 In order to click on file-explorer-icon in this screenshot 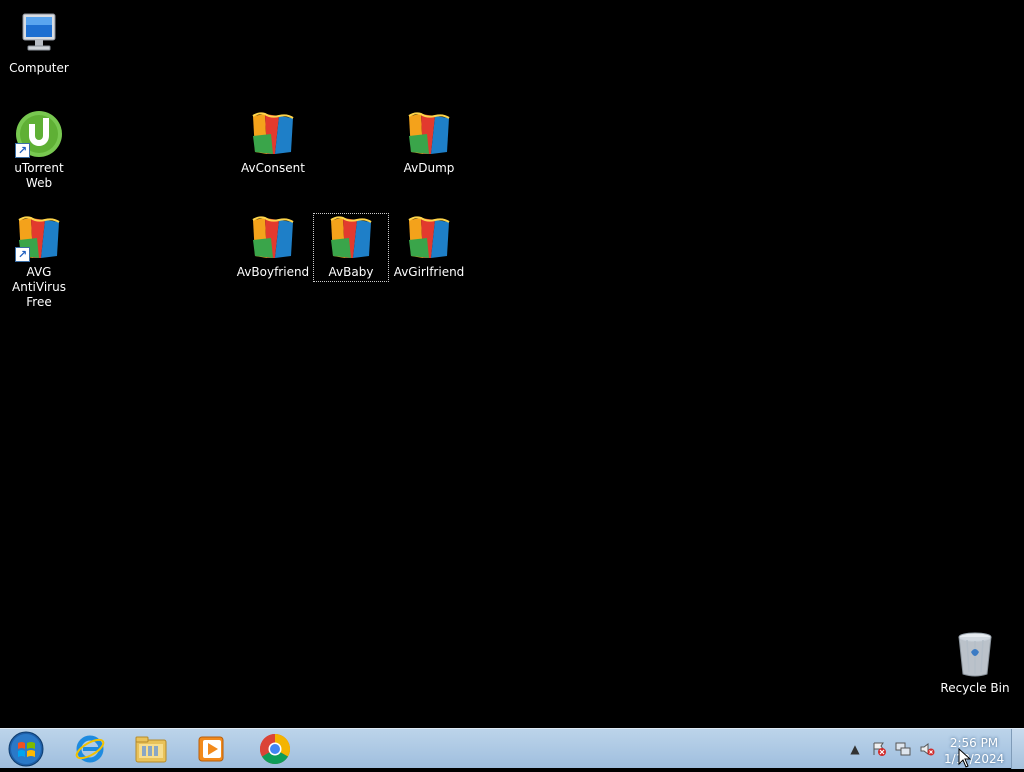, I will do `click(151, 749)`.